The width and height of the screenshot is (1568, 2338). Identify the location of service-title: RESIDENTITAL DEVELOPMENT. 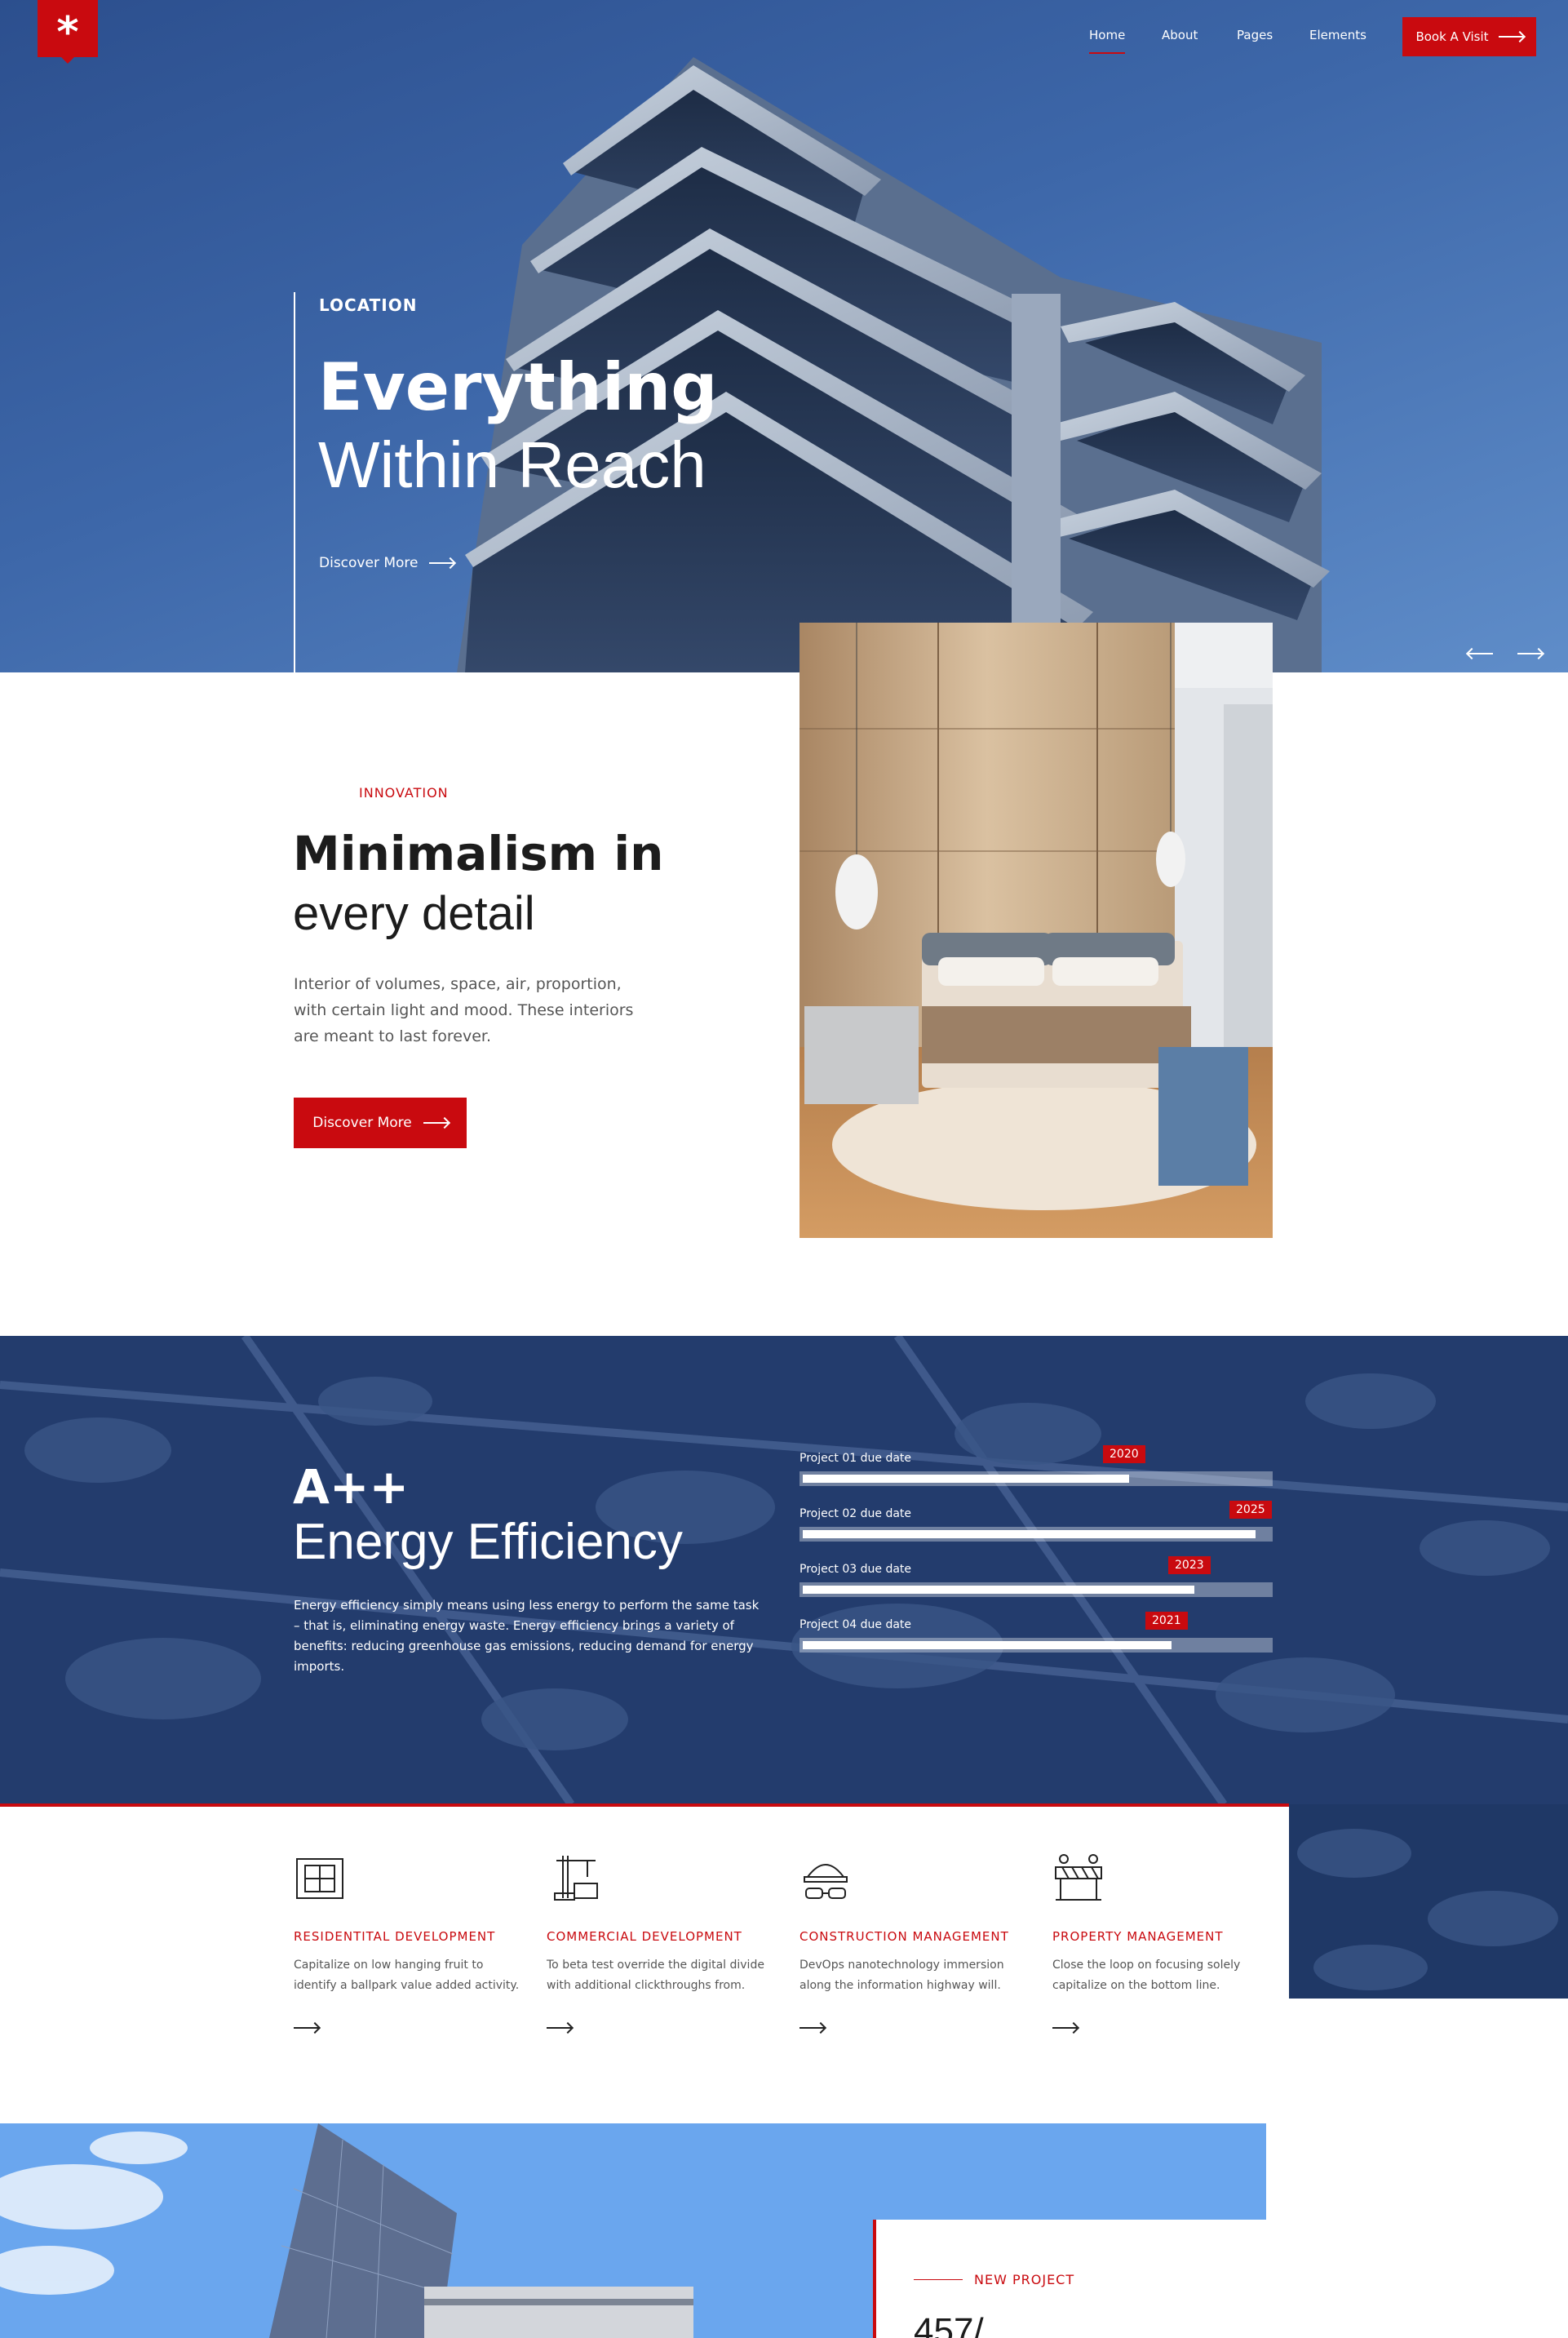
(395, 1936).